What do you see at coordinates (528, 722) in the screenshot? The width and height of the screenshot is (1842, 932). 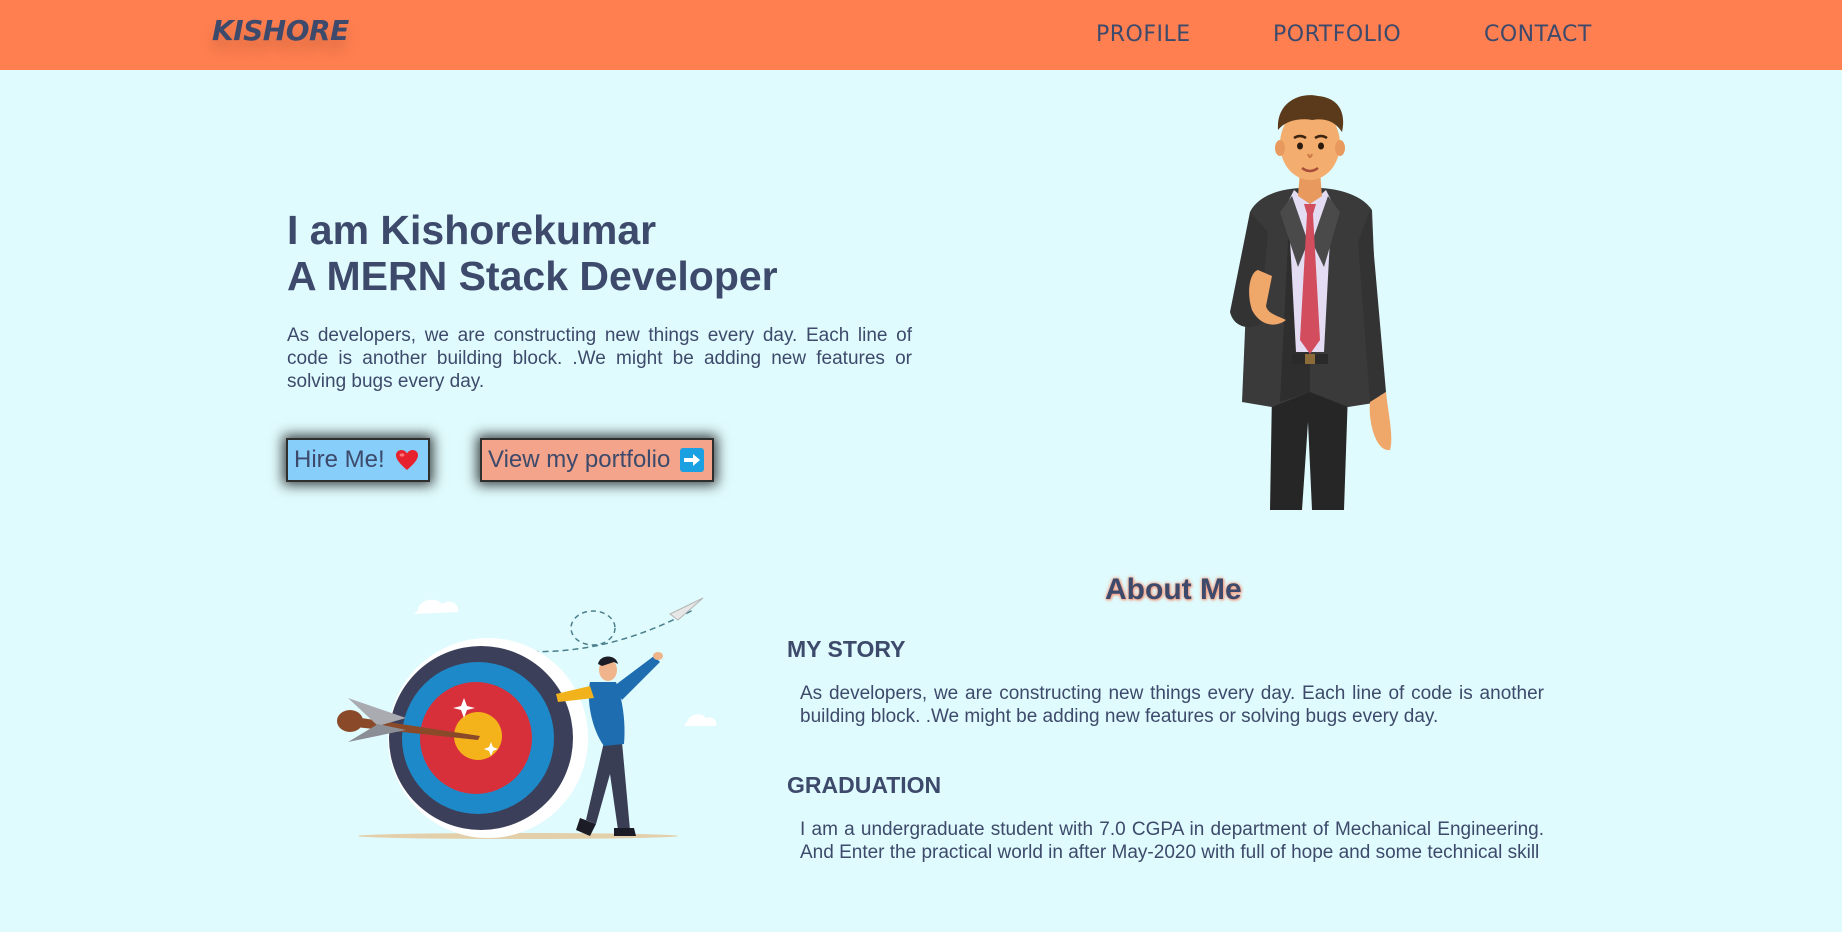 I see `target-archery-illustration` at bounding box center [528, 722].